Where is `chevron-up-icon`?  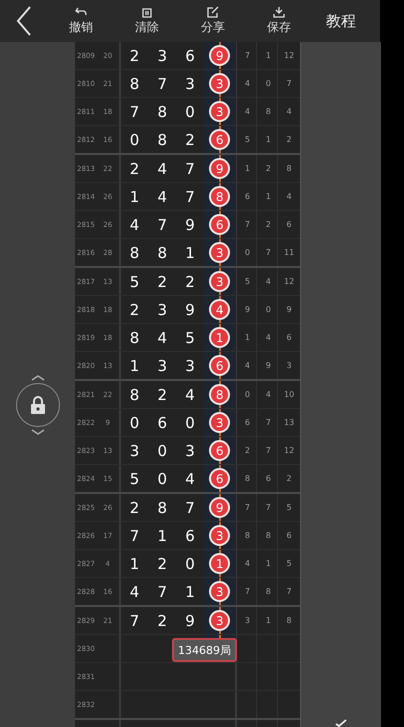
chevron-up-icon is located at coordinates (37, 377).